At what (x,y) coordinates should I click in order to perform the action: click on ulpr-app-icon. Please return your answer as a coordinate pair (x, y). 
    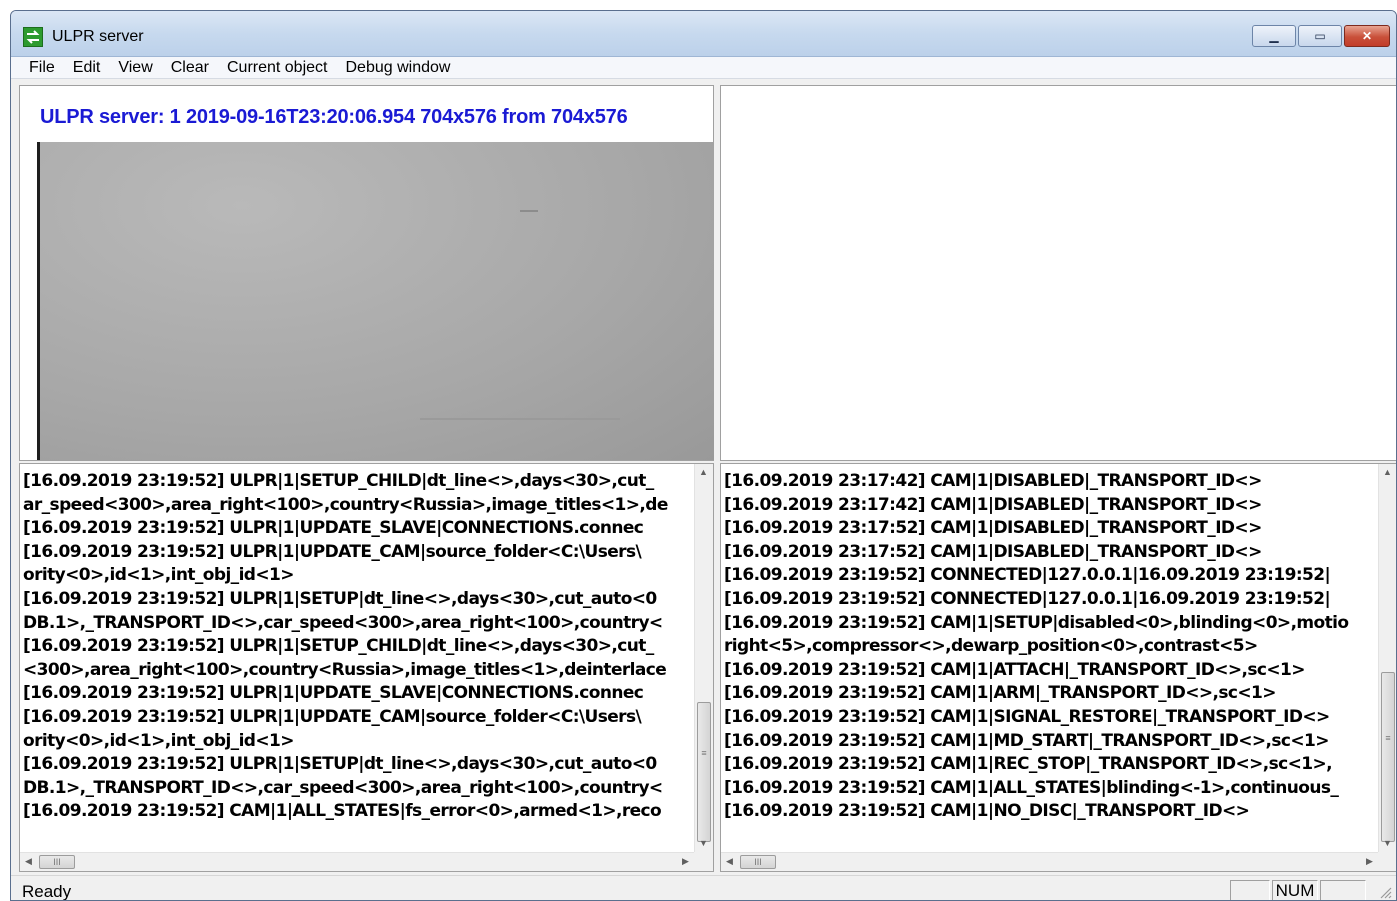
    Looking at the image, I should click on (33, 37).